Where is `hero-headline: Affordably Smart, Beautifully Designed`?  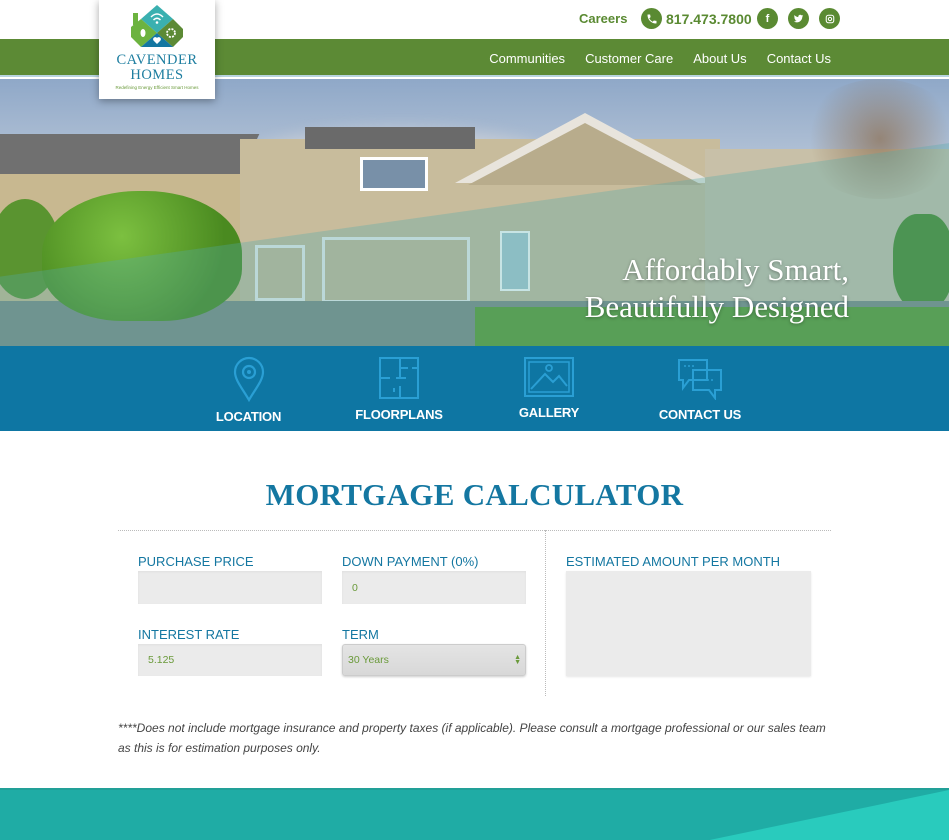
hero-headline: Affordably Smart, Beautifully Designed is located at coordinates (717, 288).